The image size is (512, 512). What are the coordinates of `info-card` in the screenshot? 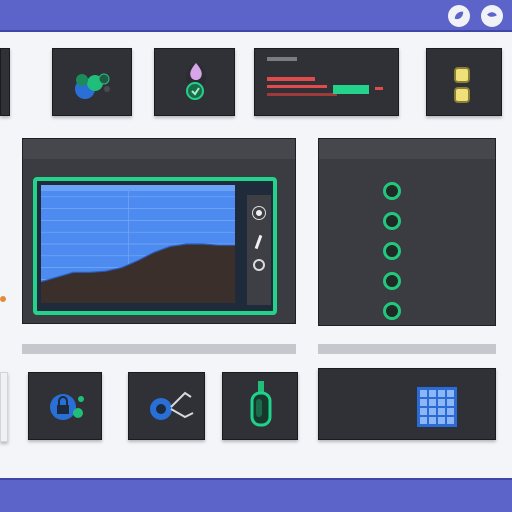 It's located at (407, 404).